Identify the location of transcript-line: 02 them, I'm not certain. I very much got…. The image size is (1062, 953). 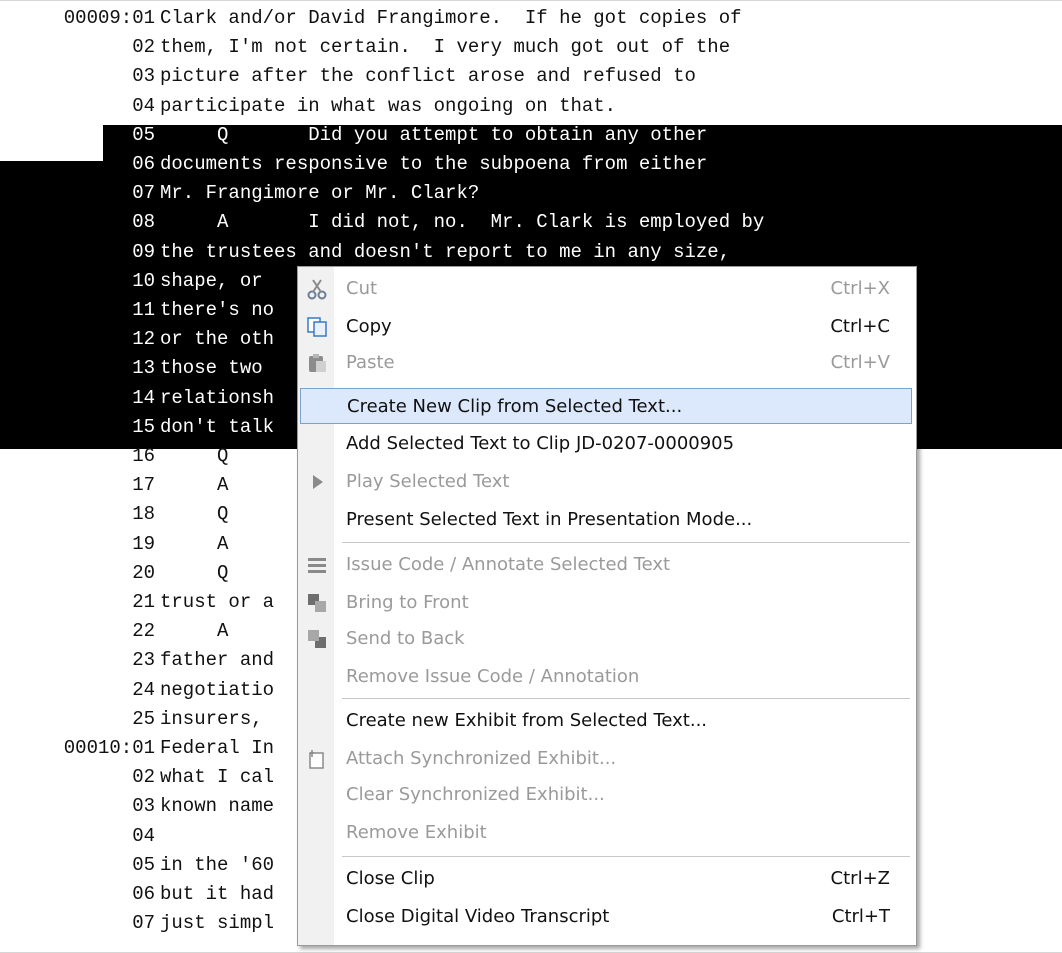
(531, 47).